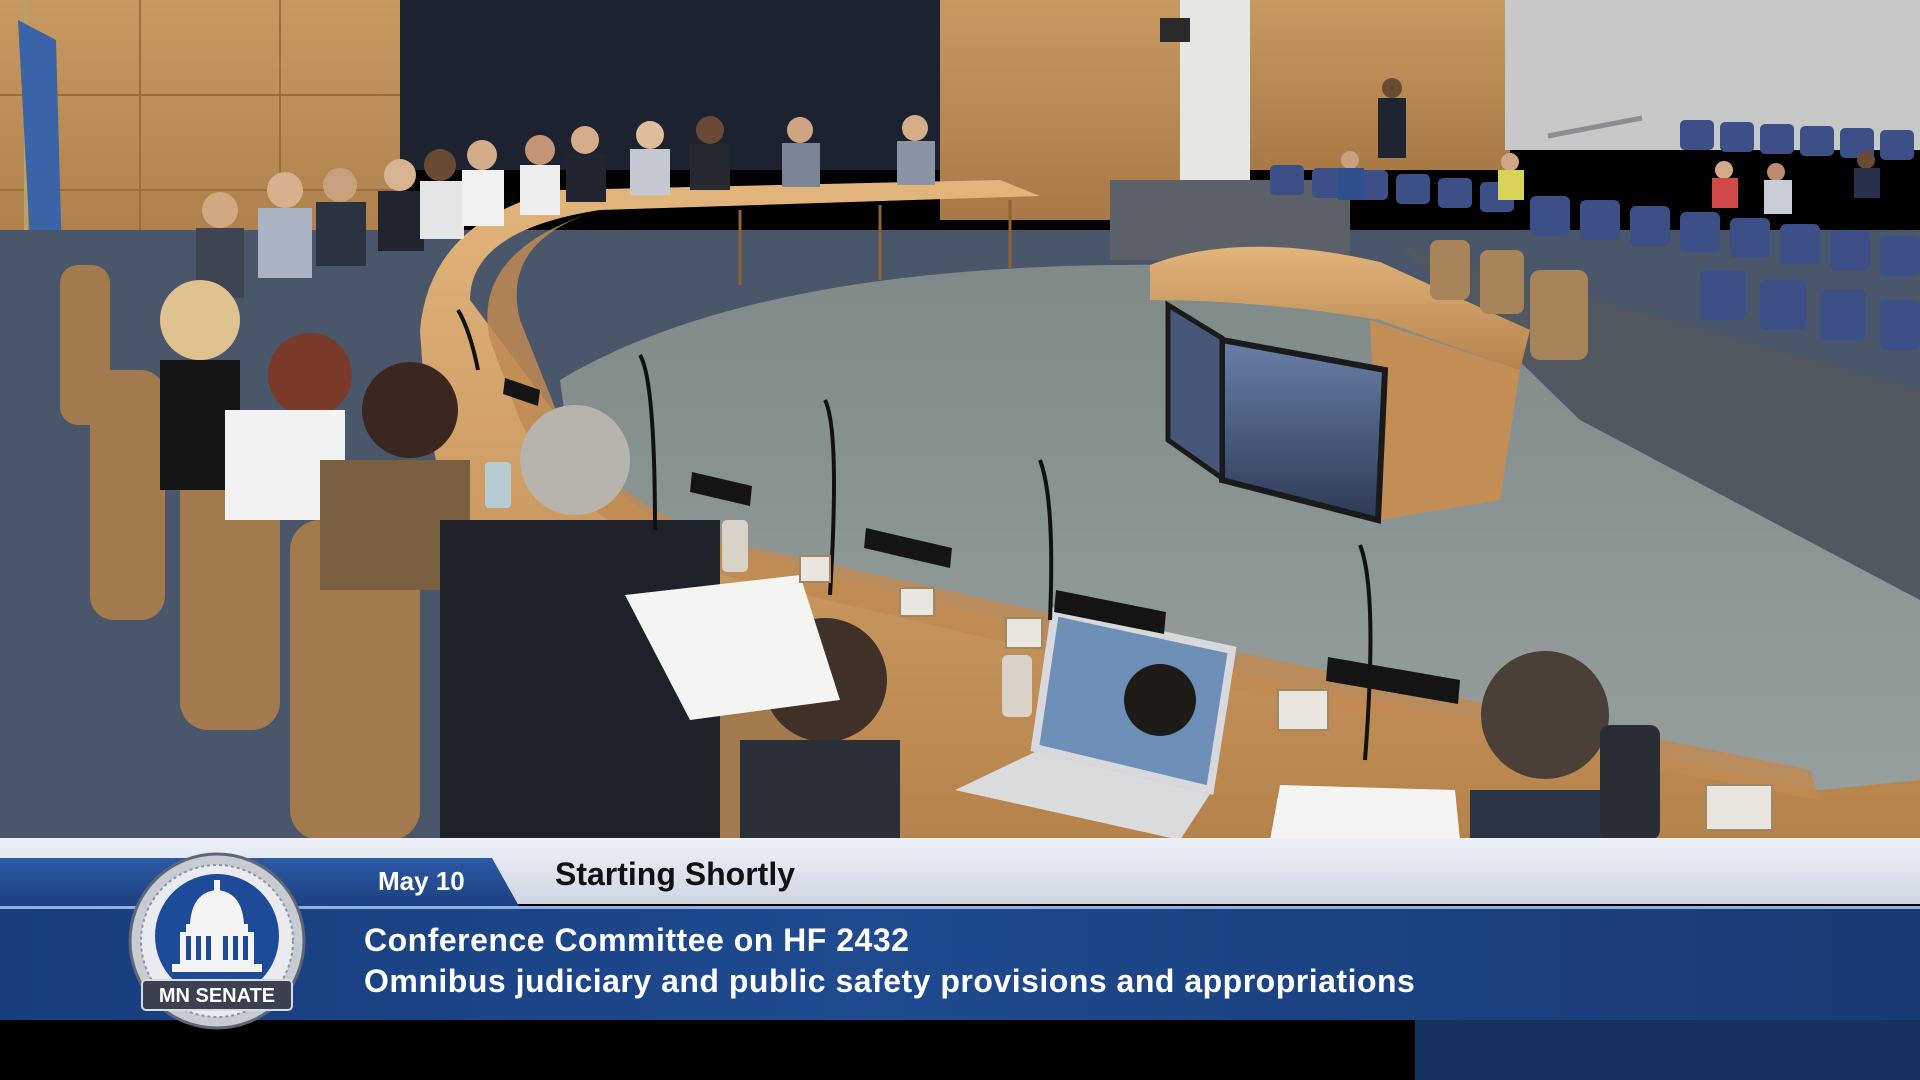 The width and height of the screenshot is (1920, 1080). Describe the element at coordinates (421, 881) in the screenshot. I see `broadcast-date: May 10` at that location.